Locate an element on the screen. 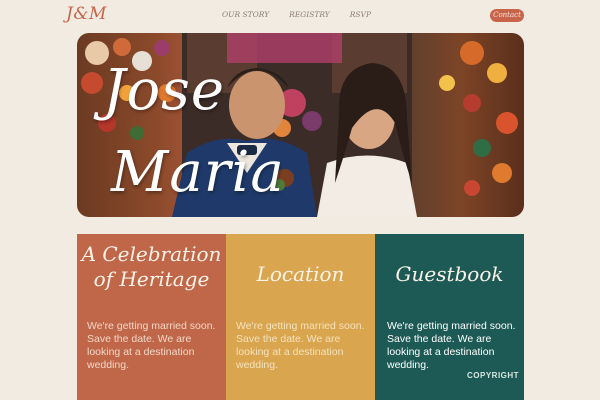  copyright-text: COPYRIGHT is located at coordinates (493, 375).